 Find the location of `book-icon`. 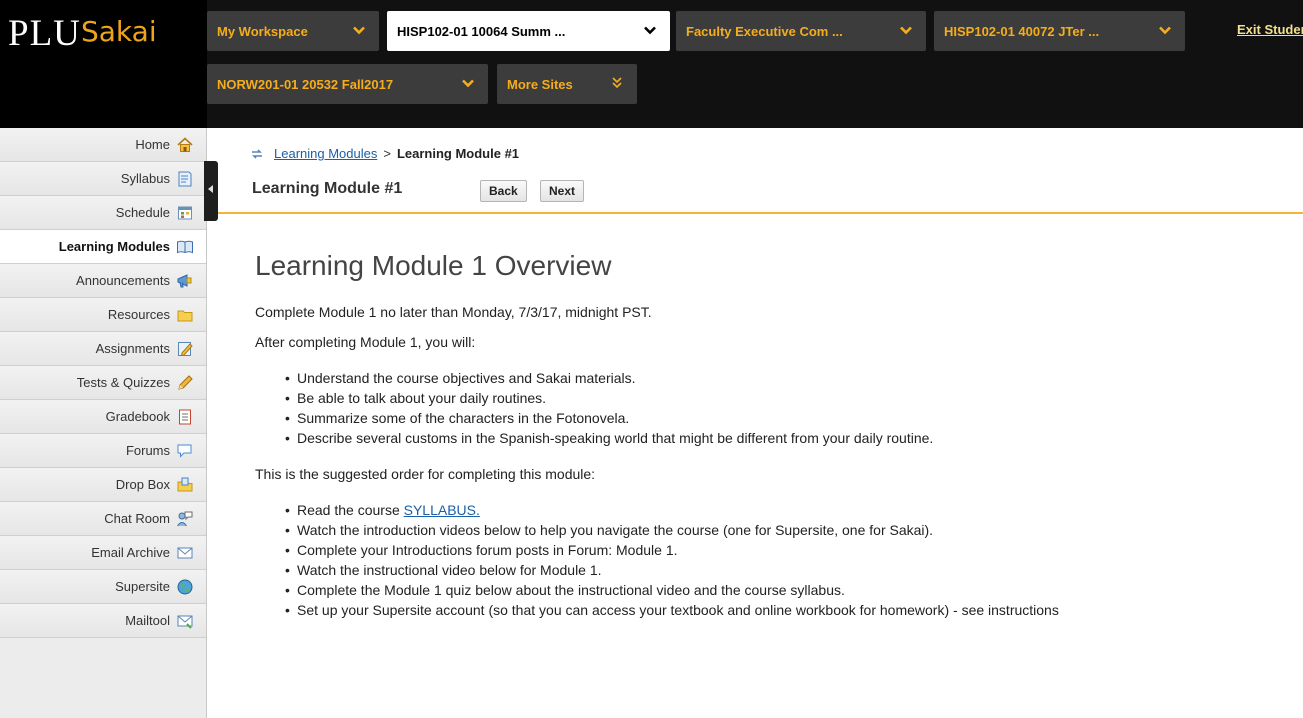

book-icon is located at coordinates (185, 247).